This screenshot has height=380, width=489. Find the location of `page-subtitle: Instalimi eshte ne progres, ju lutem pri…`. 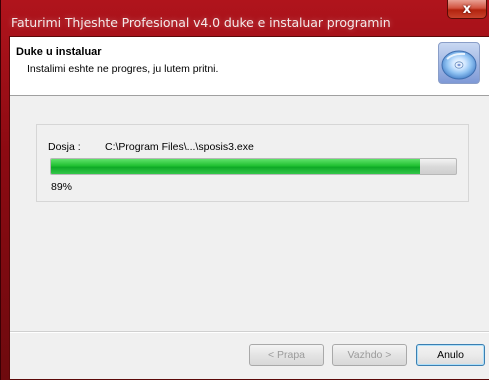

page-subtitle: Instalimi eshte ne progres, ju lutem pri… is located at coordinates (123, 69).